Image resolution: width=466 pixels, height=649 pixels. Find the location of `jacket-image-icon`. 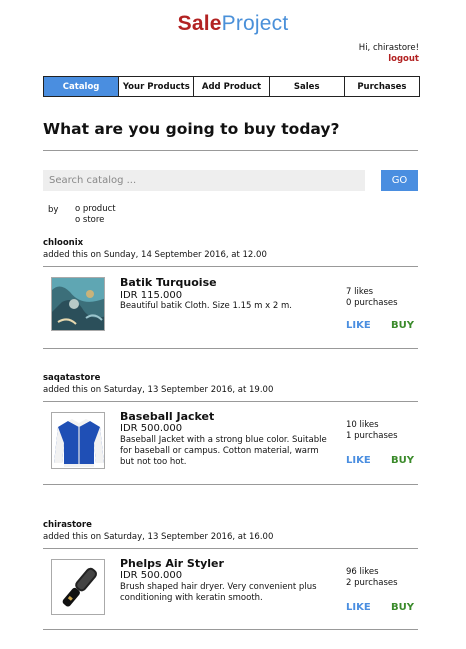

jacket-image-icon is located at coordinates (78, 440).